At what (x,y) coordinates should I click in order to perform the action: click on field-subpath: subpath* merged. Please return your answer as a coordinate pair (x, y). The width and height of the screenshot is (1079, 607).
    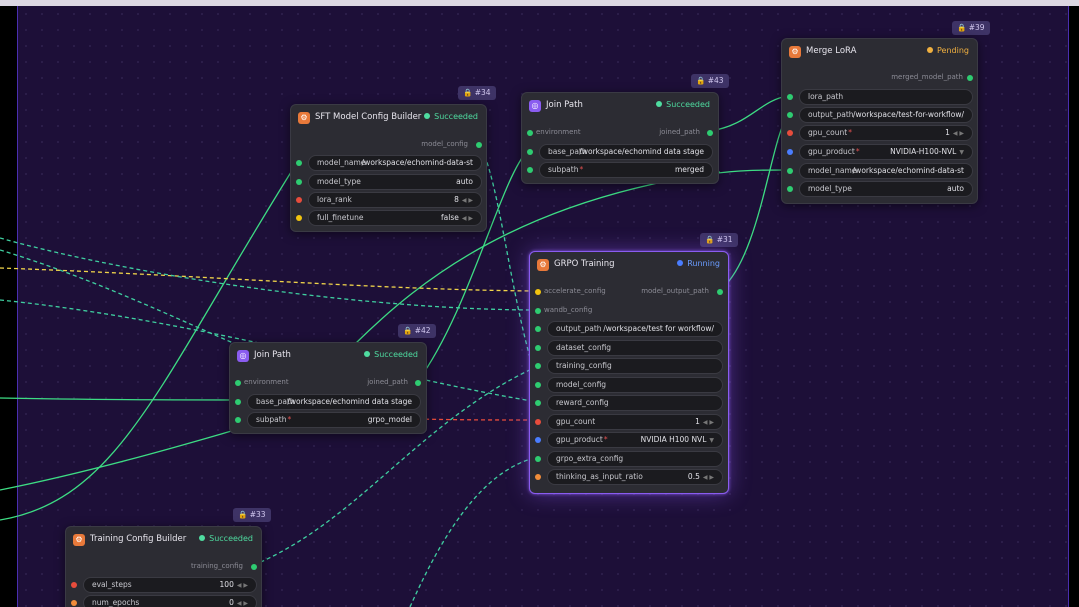
    Looking at the image, I should click on (626, 170).